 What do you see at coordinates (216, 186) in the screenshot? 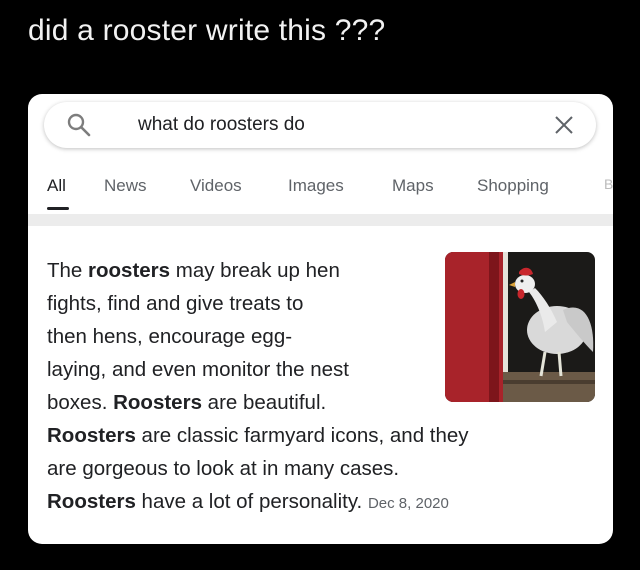
I see `tab-videos: Videos` at bounding box center [216, 186].